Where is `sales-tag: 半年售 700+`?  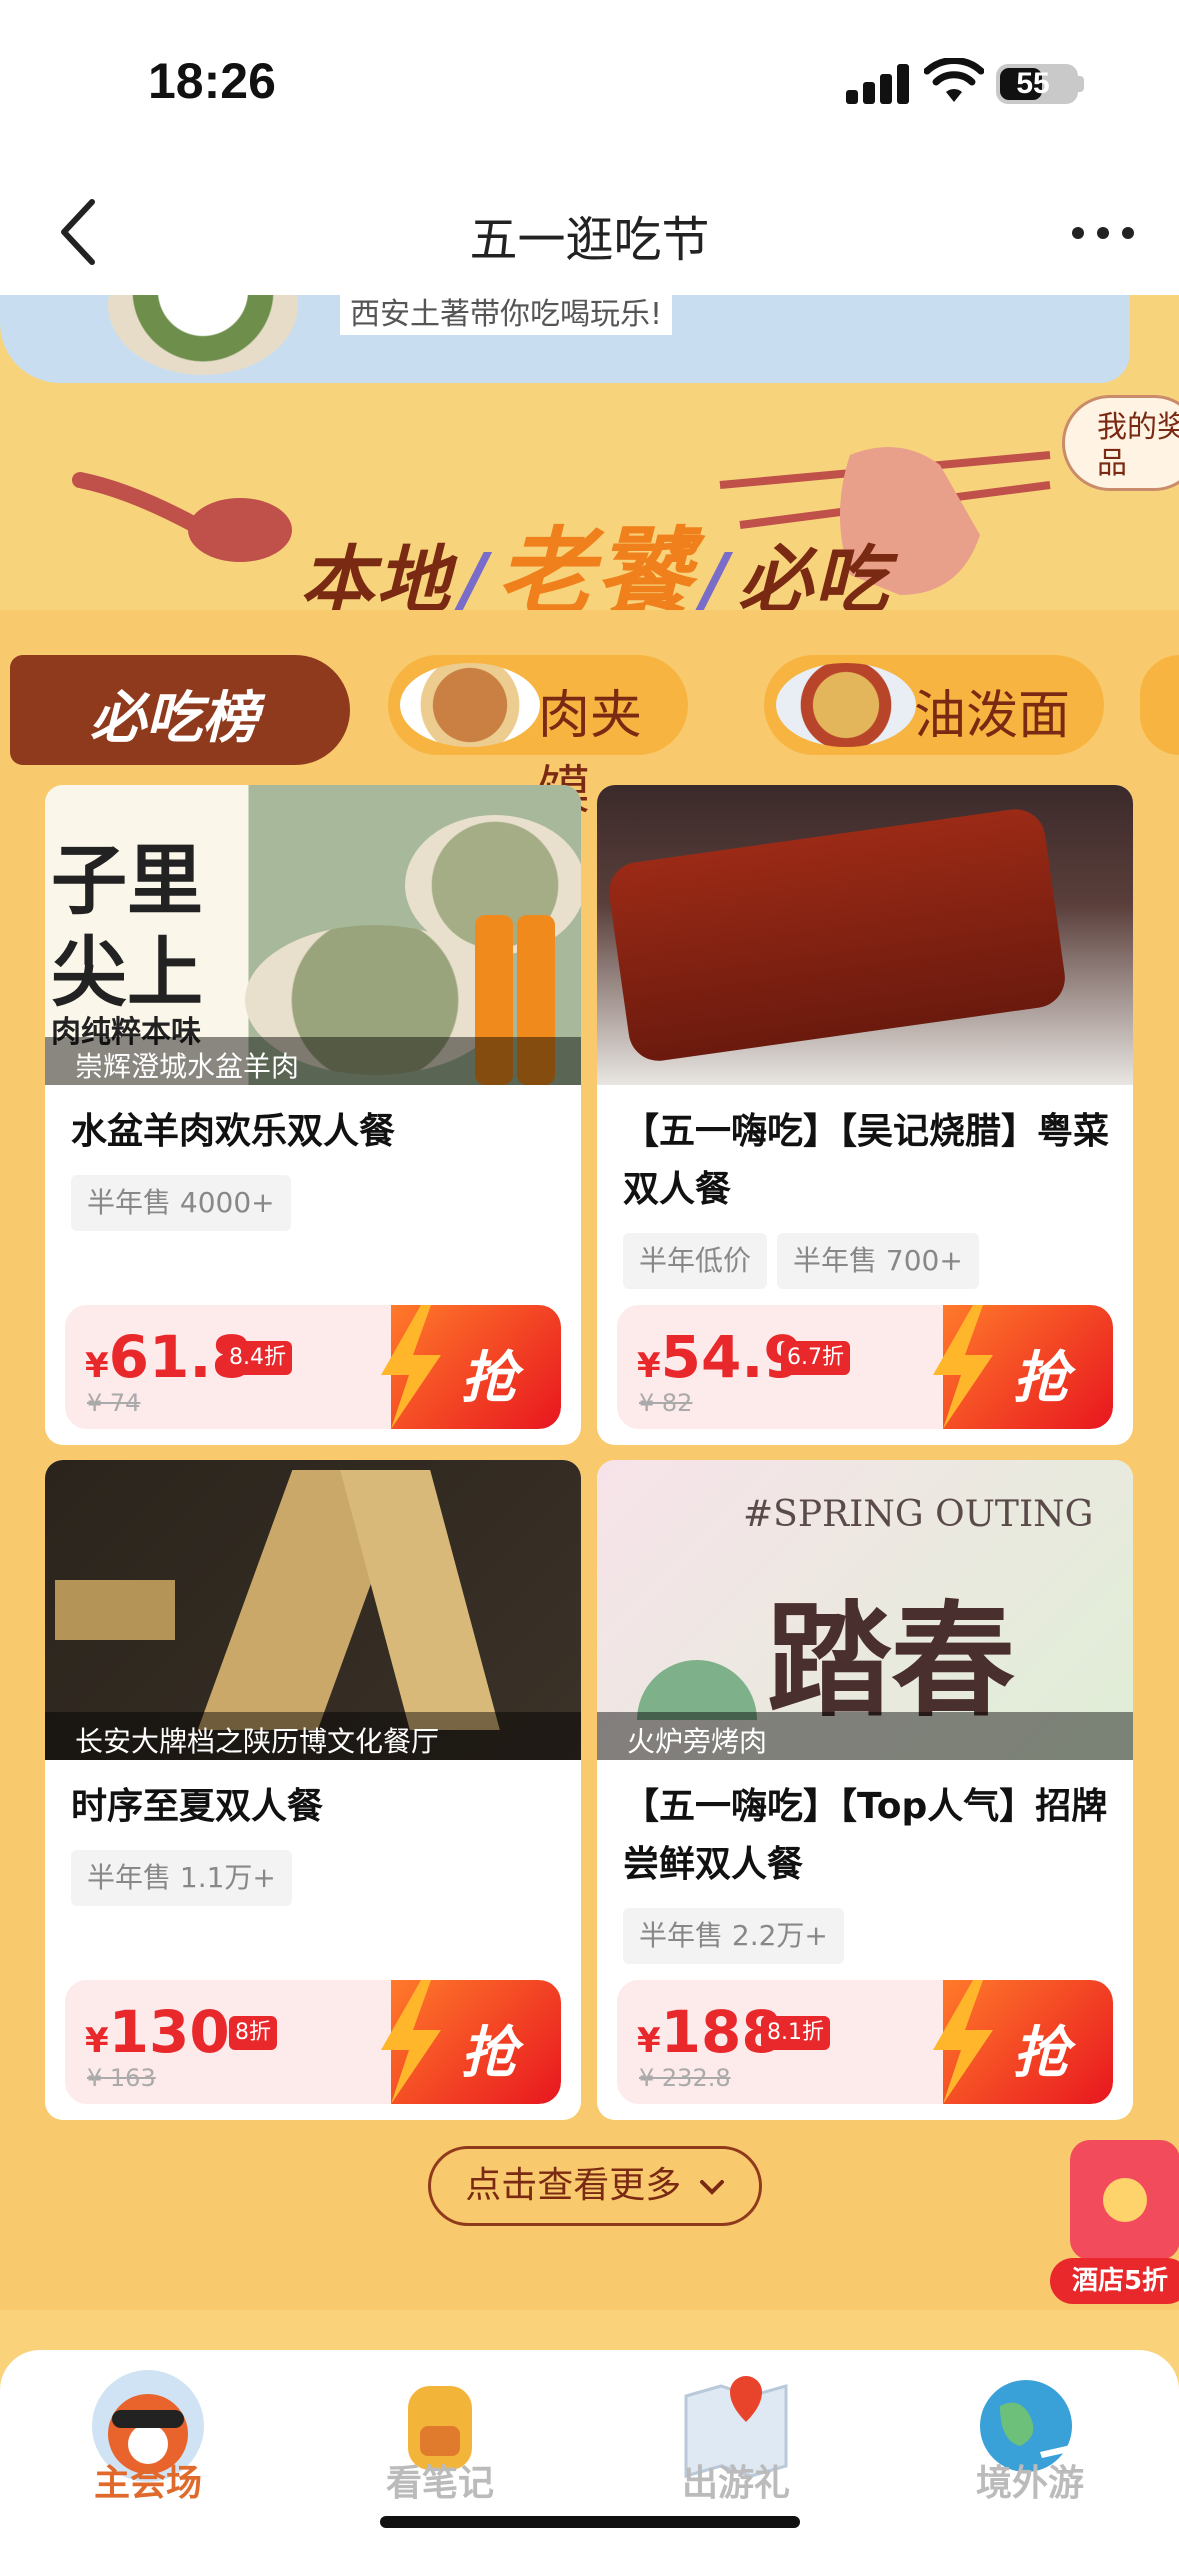 sales-tag: 半年售 700+ is located at coordinates (878, 1261).